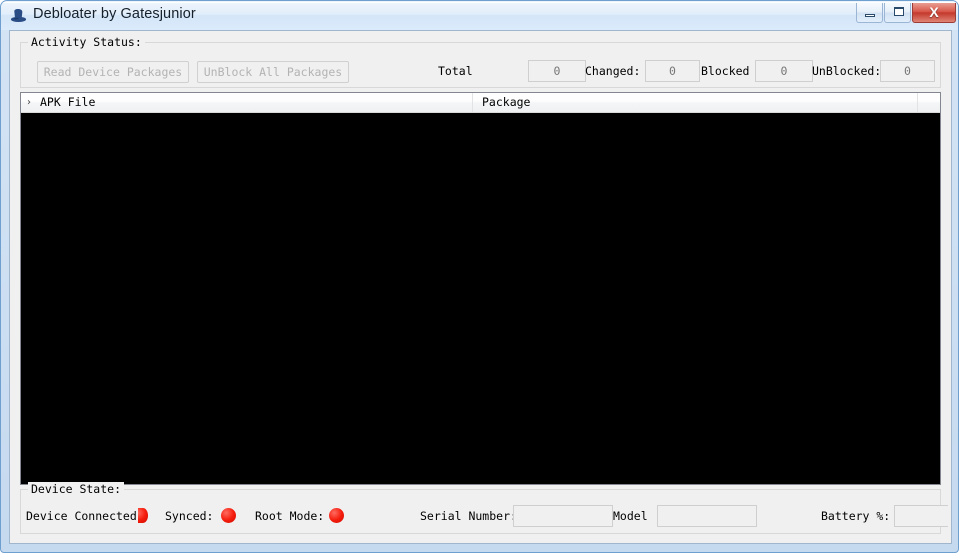 This screenshot has height=553, width=959. Describe the element at coordinates (86, 42) in the screenshot. I see `activity-status-legend: Activity Status:` at that location.